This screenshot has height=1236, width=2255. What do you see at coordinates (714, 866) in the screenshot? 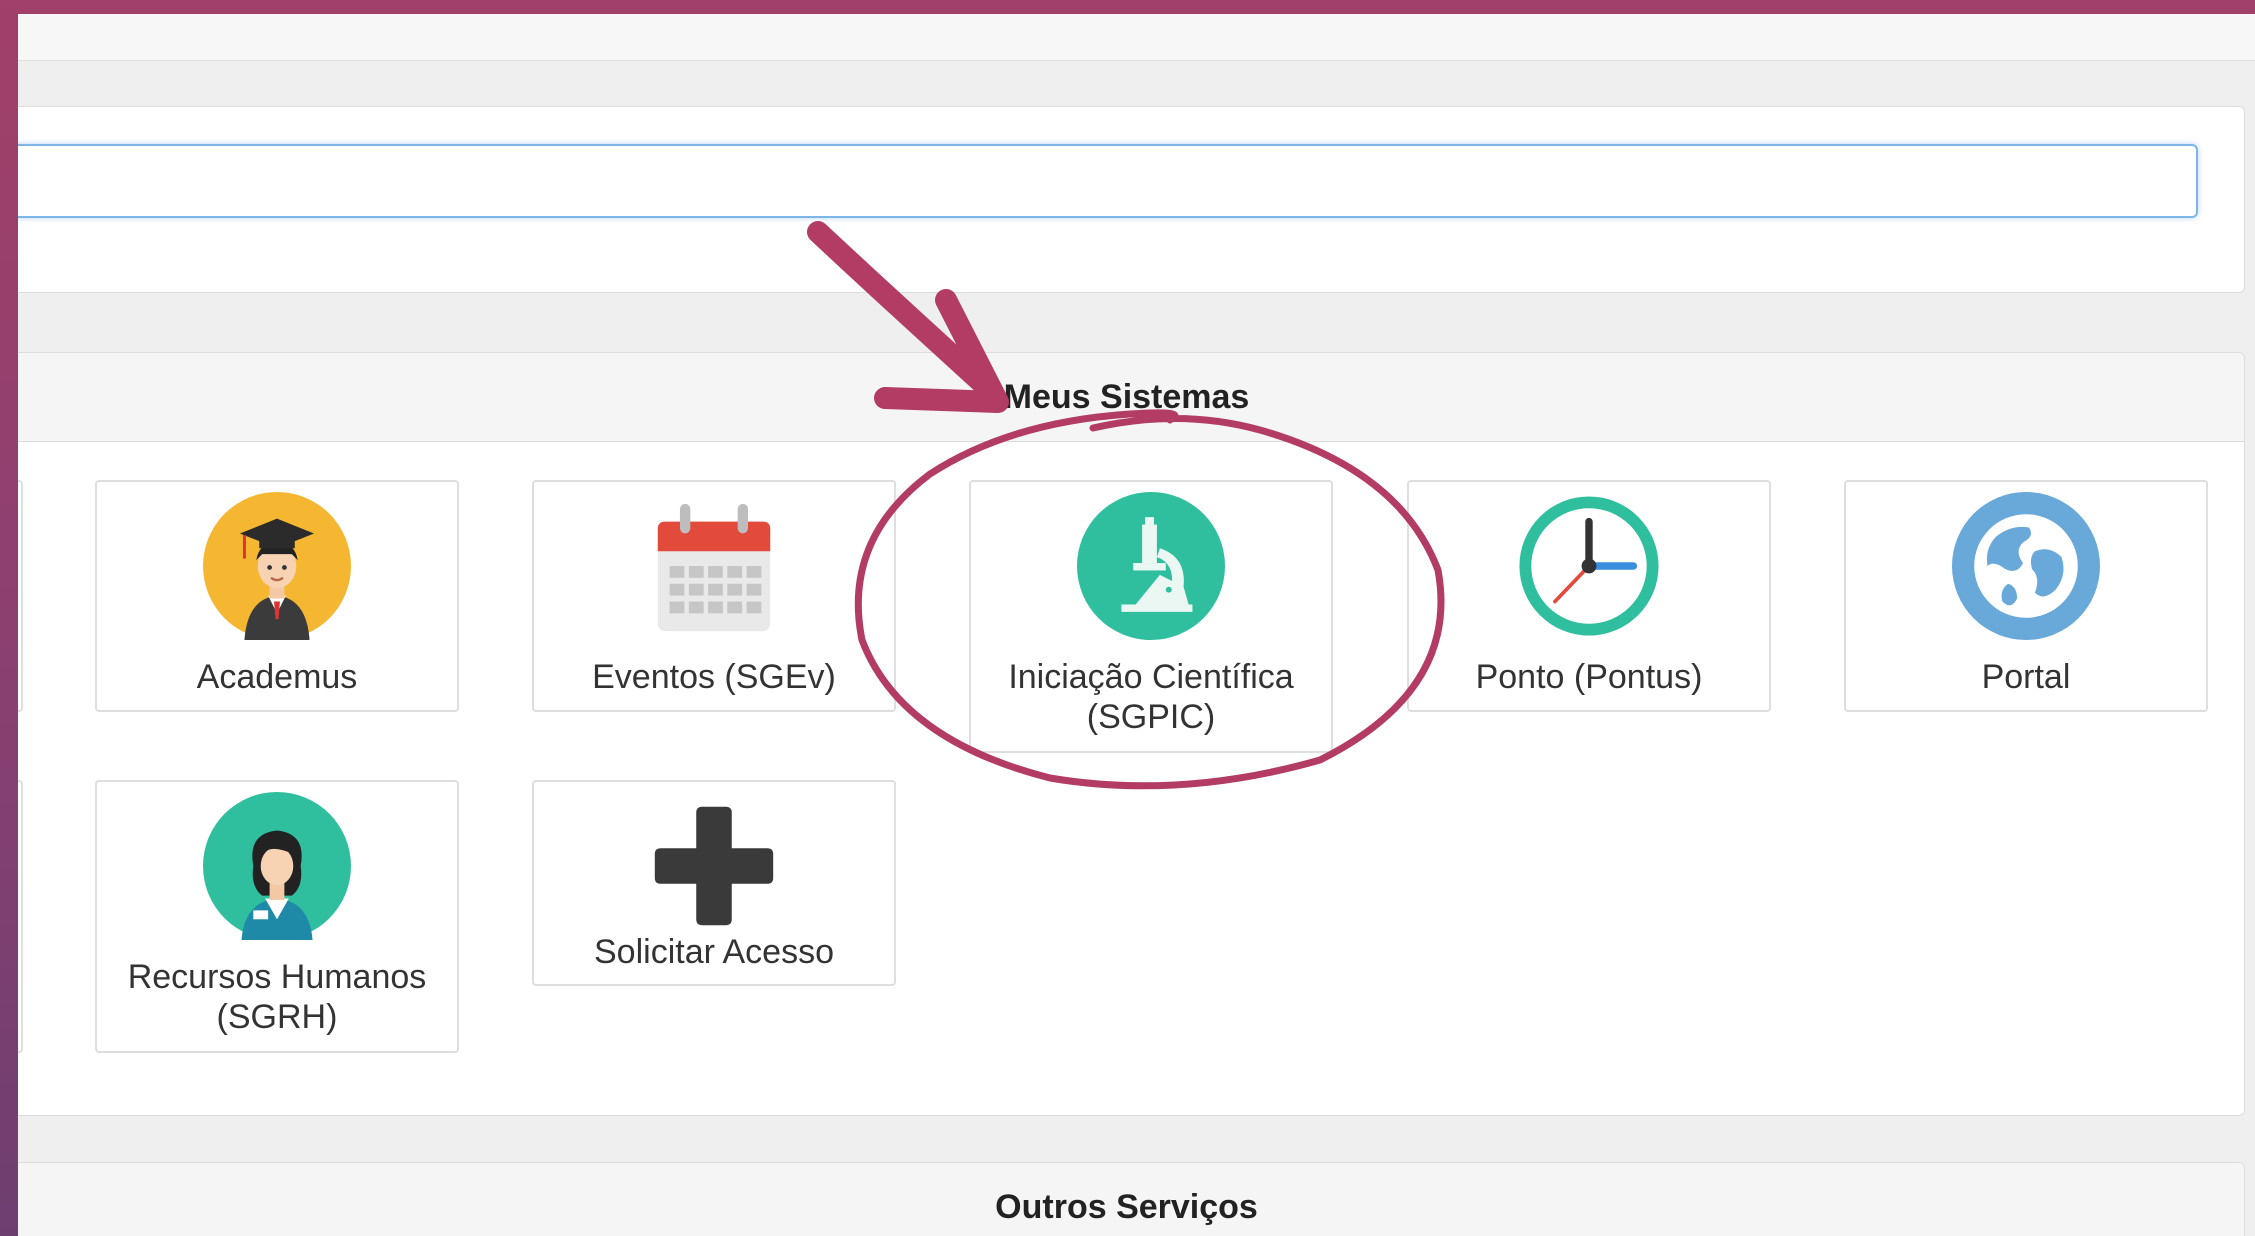
I see `plus-icon` at bounding box center [714, 866].